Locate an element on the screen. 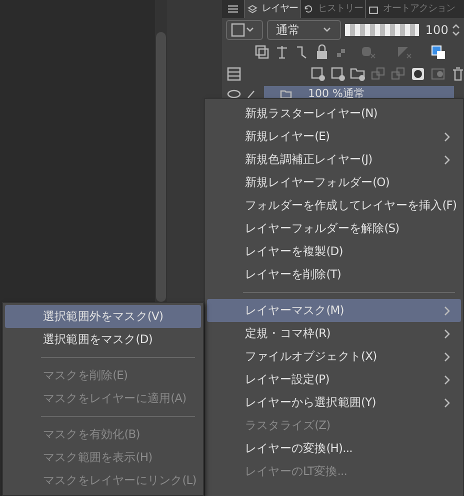  menu-item: 新規ラスターレイヤー(N) is located at coordinates (334, 113).